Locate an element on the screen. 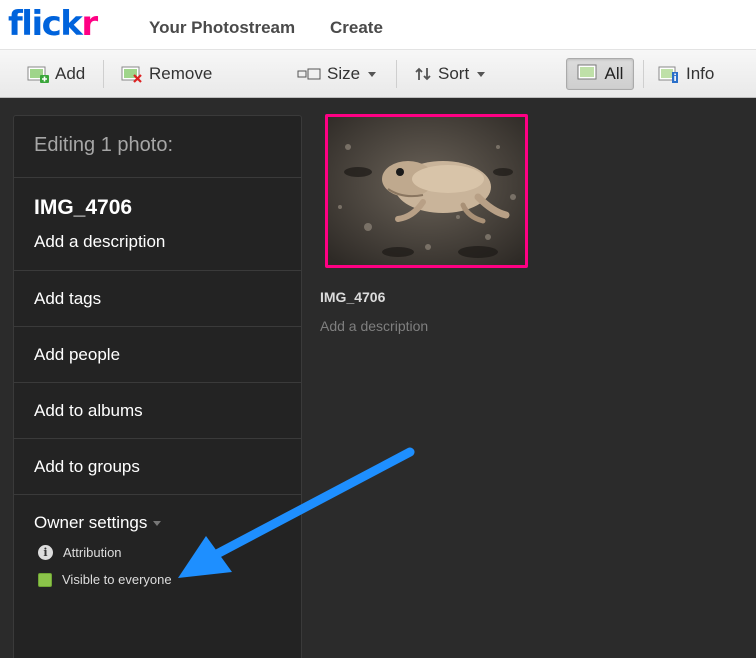 The width and height of the screenshot is (756, 658). remove-label: Remove is located at coordinates (181, 73).